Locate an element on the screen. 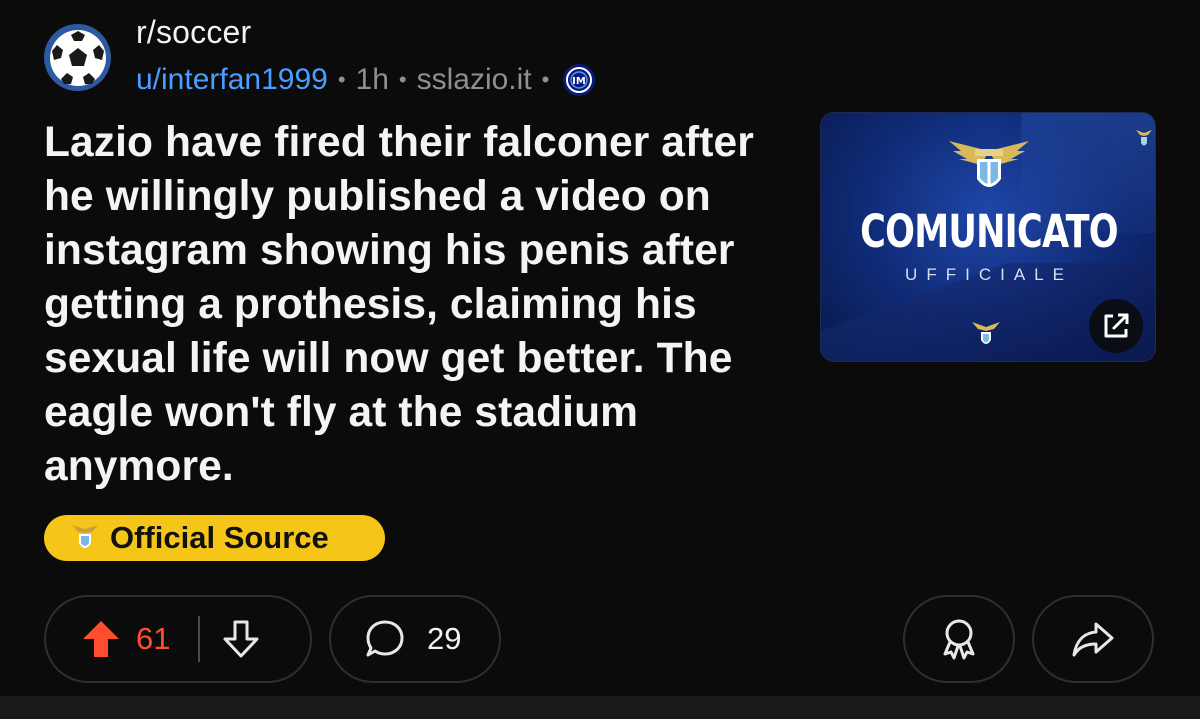  comment-count: 29 is located at coordinates (444, 638).